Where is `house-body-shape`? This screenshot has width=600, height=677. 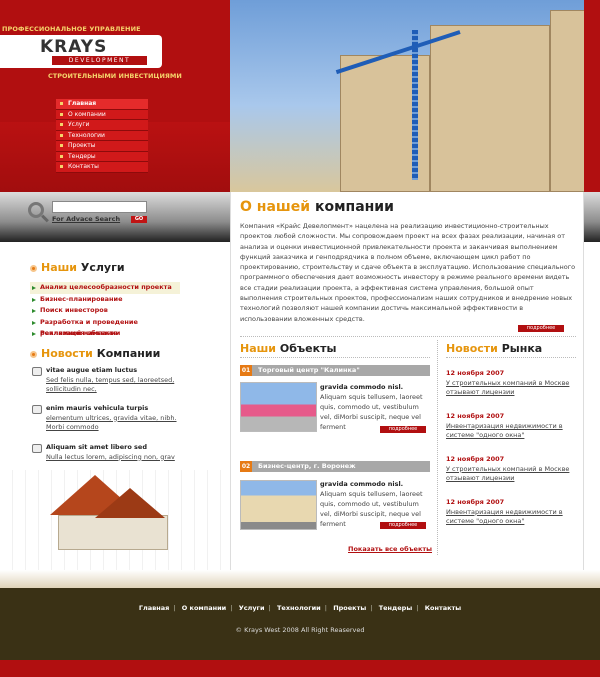 house-body-shape is located at coordinates (113, 532).